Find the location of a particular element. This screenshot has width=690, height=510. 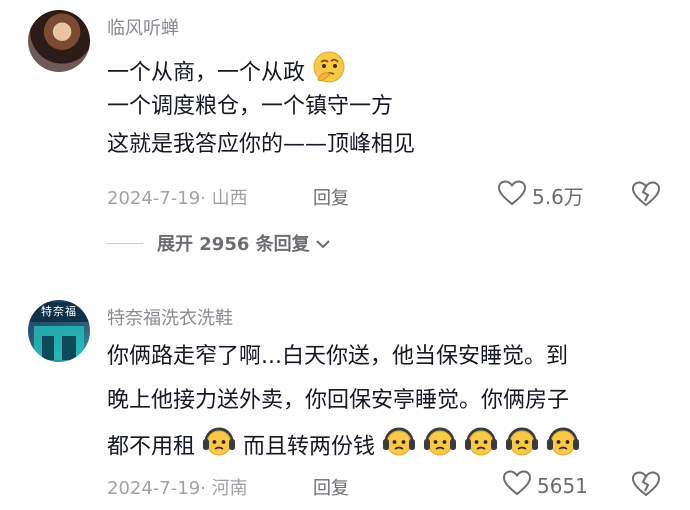

comment-text: 晚上他接力送外卖，你回保安亭睡觉。你俩房子 is located at coordinates (338, 400).